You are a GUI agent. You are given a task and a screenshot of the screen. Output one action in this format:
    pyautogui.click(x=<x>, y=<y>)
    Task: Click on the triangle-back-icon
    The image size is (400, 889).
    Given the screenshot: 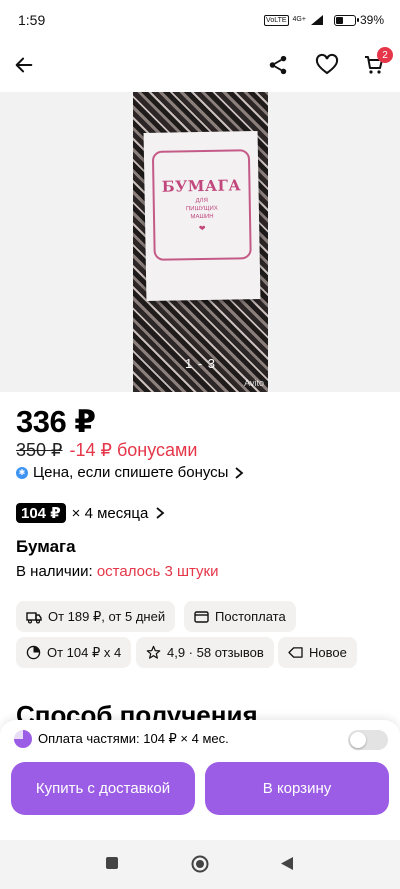 What is the action you would take?
    pyautogui.click(x=287, y=863)
    